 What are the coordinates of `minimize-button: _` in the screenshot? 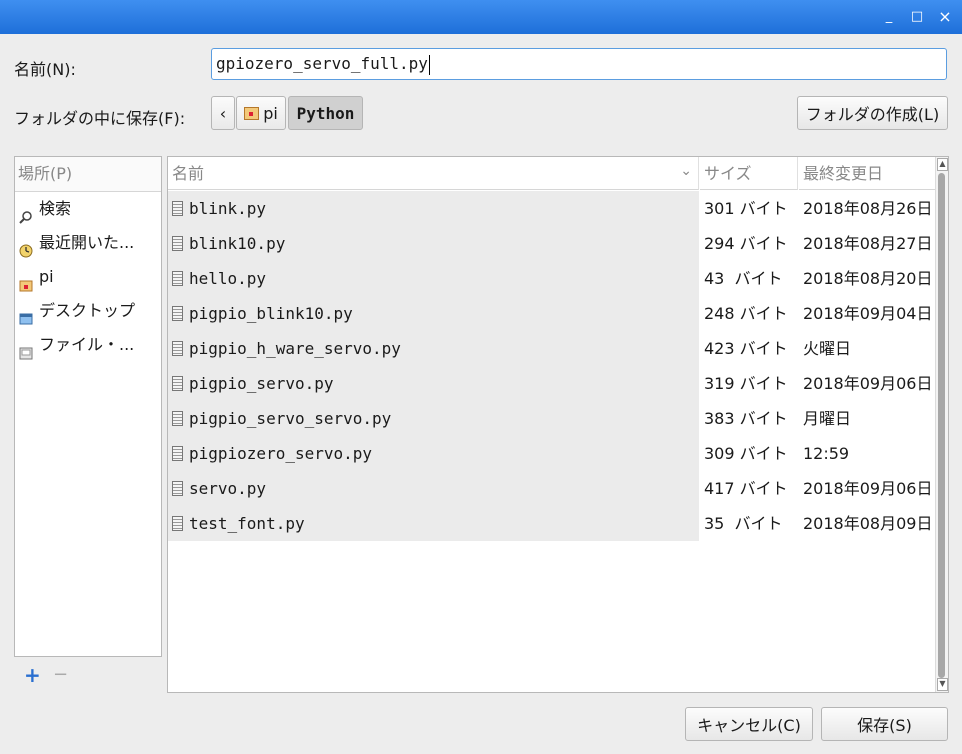 It's located at (889, 17).